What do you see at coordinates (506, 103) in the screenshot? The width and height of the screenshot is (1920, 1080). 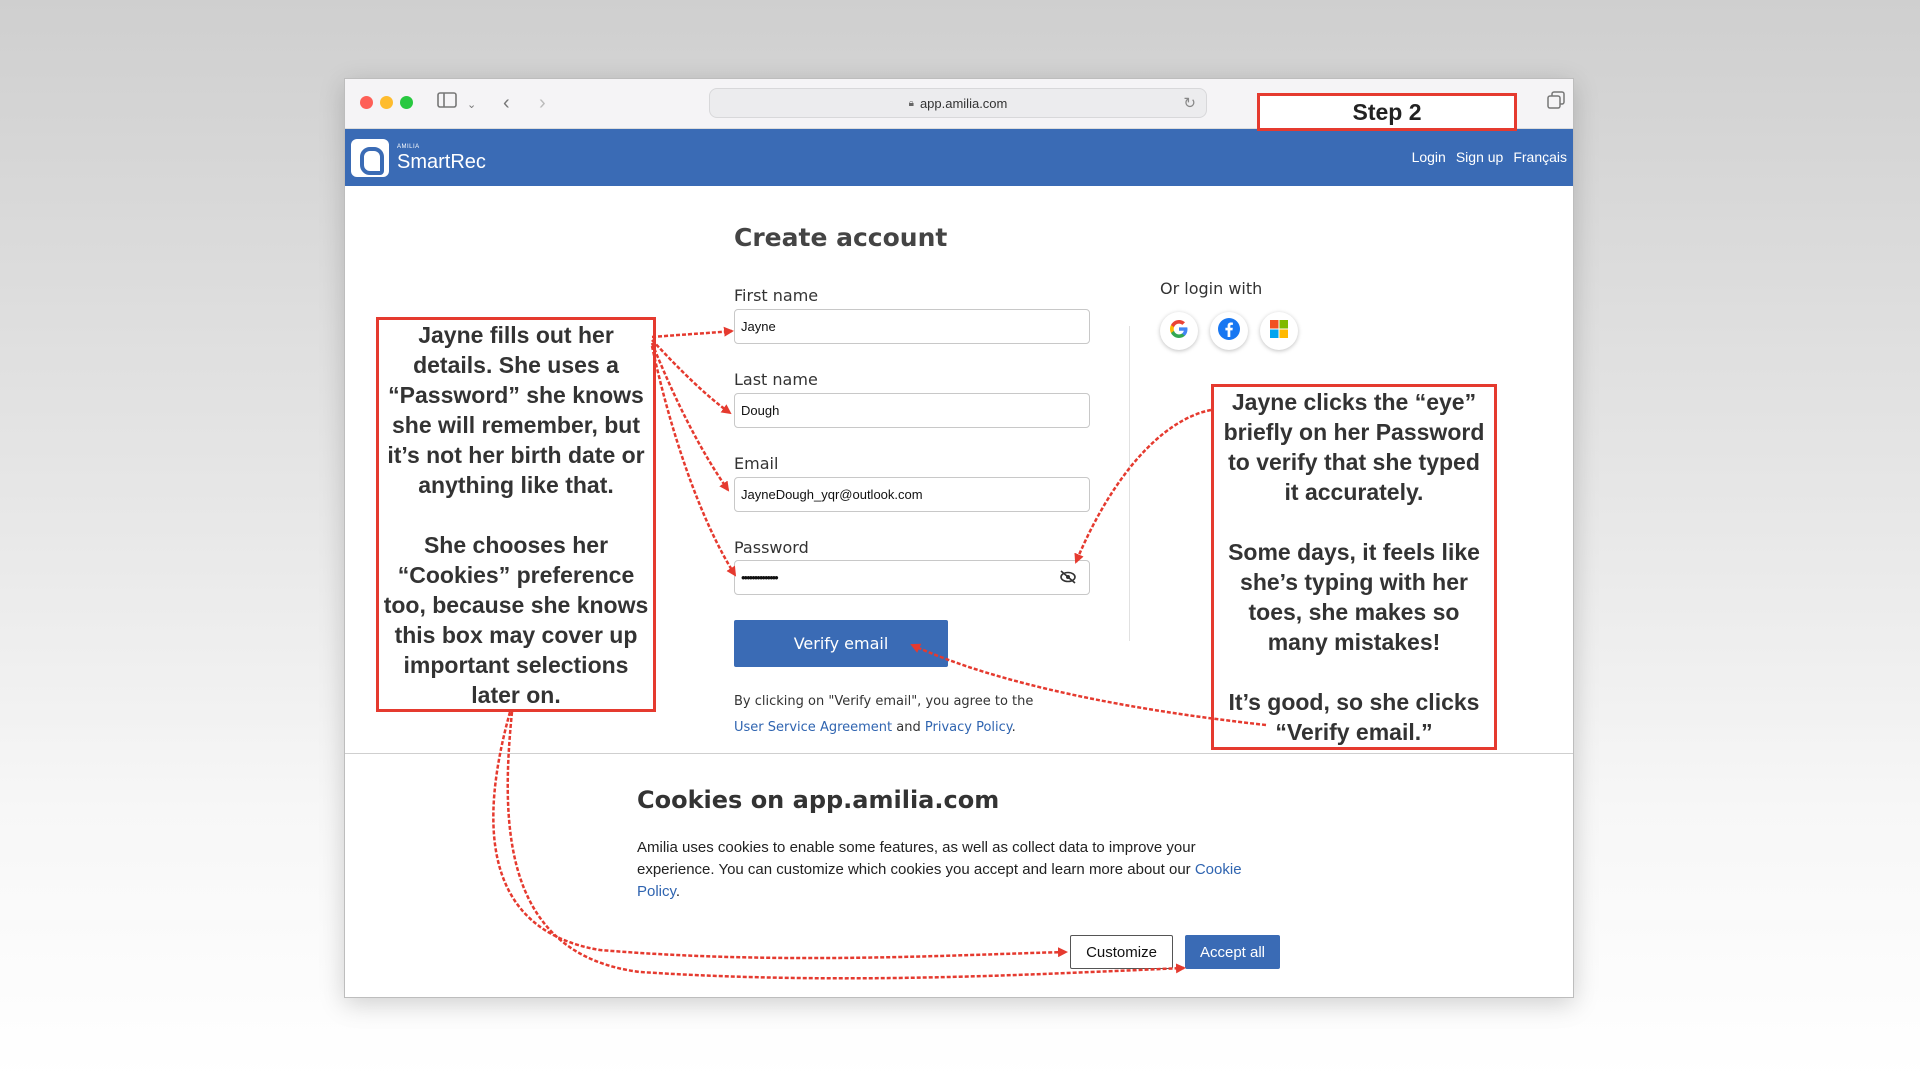 I see `back-arrow-icon: ‹` at bounding box center [506, 103].